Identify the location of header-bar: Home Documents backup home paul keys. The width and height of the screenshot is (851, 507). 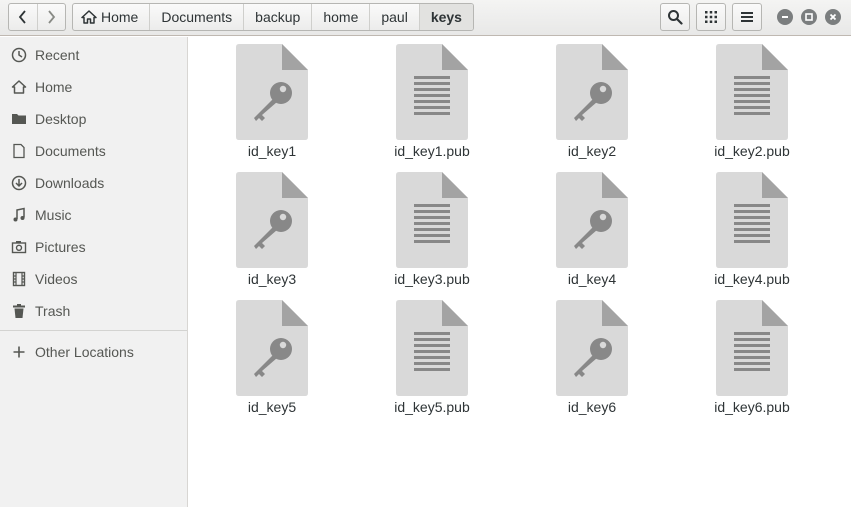
(425, 18).